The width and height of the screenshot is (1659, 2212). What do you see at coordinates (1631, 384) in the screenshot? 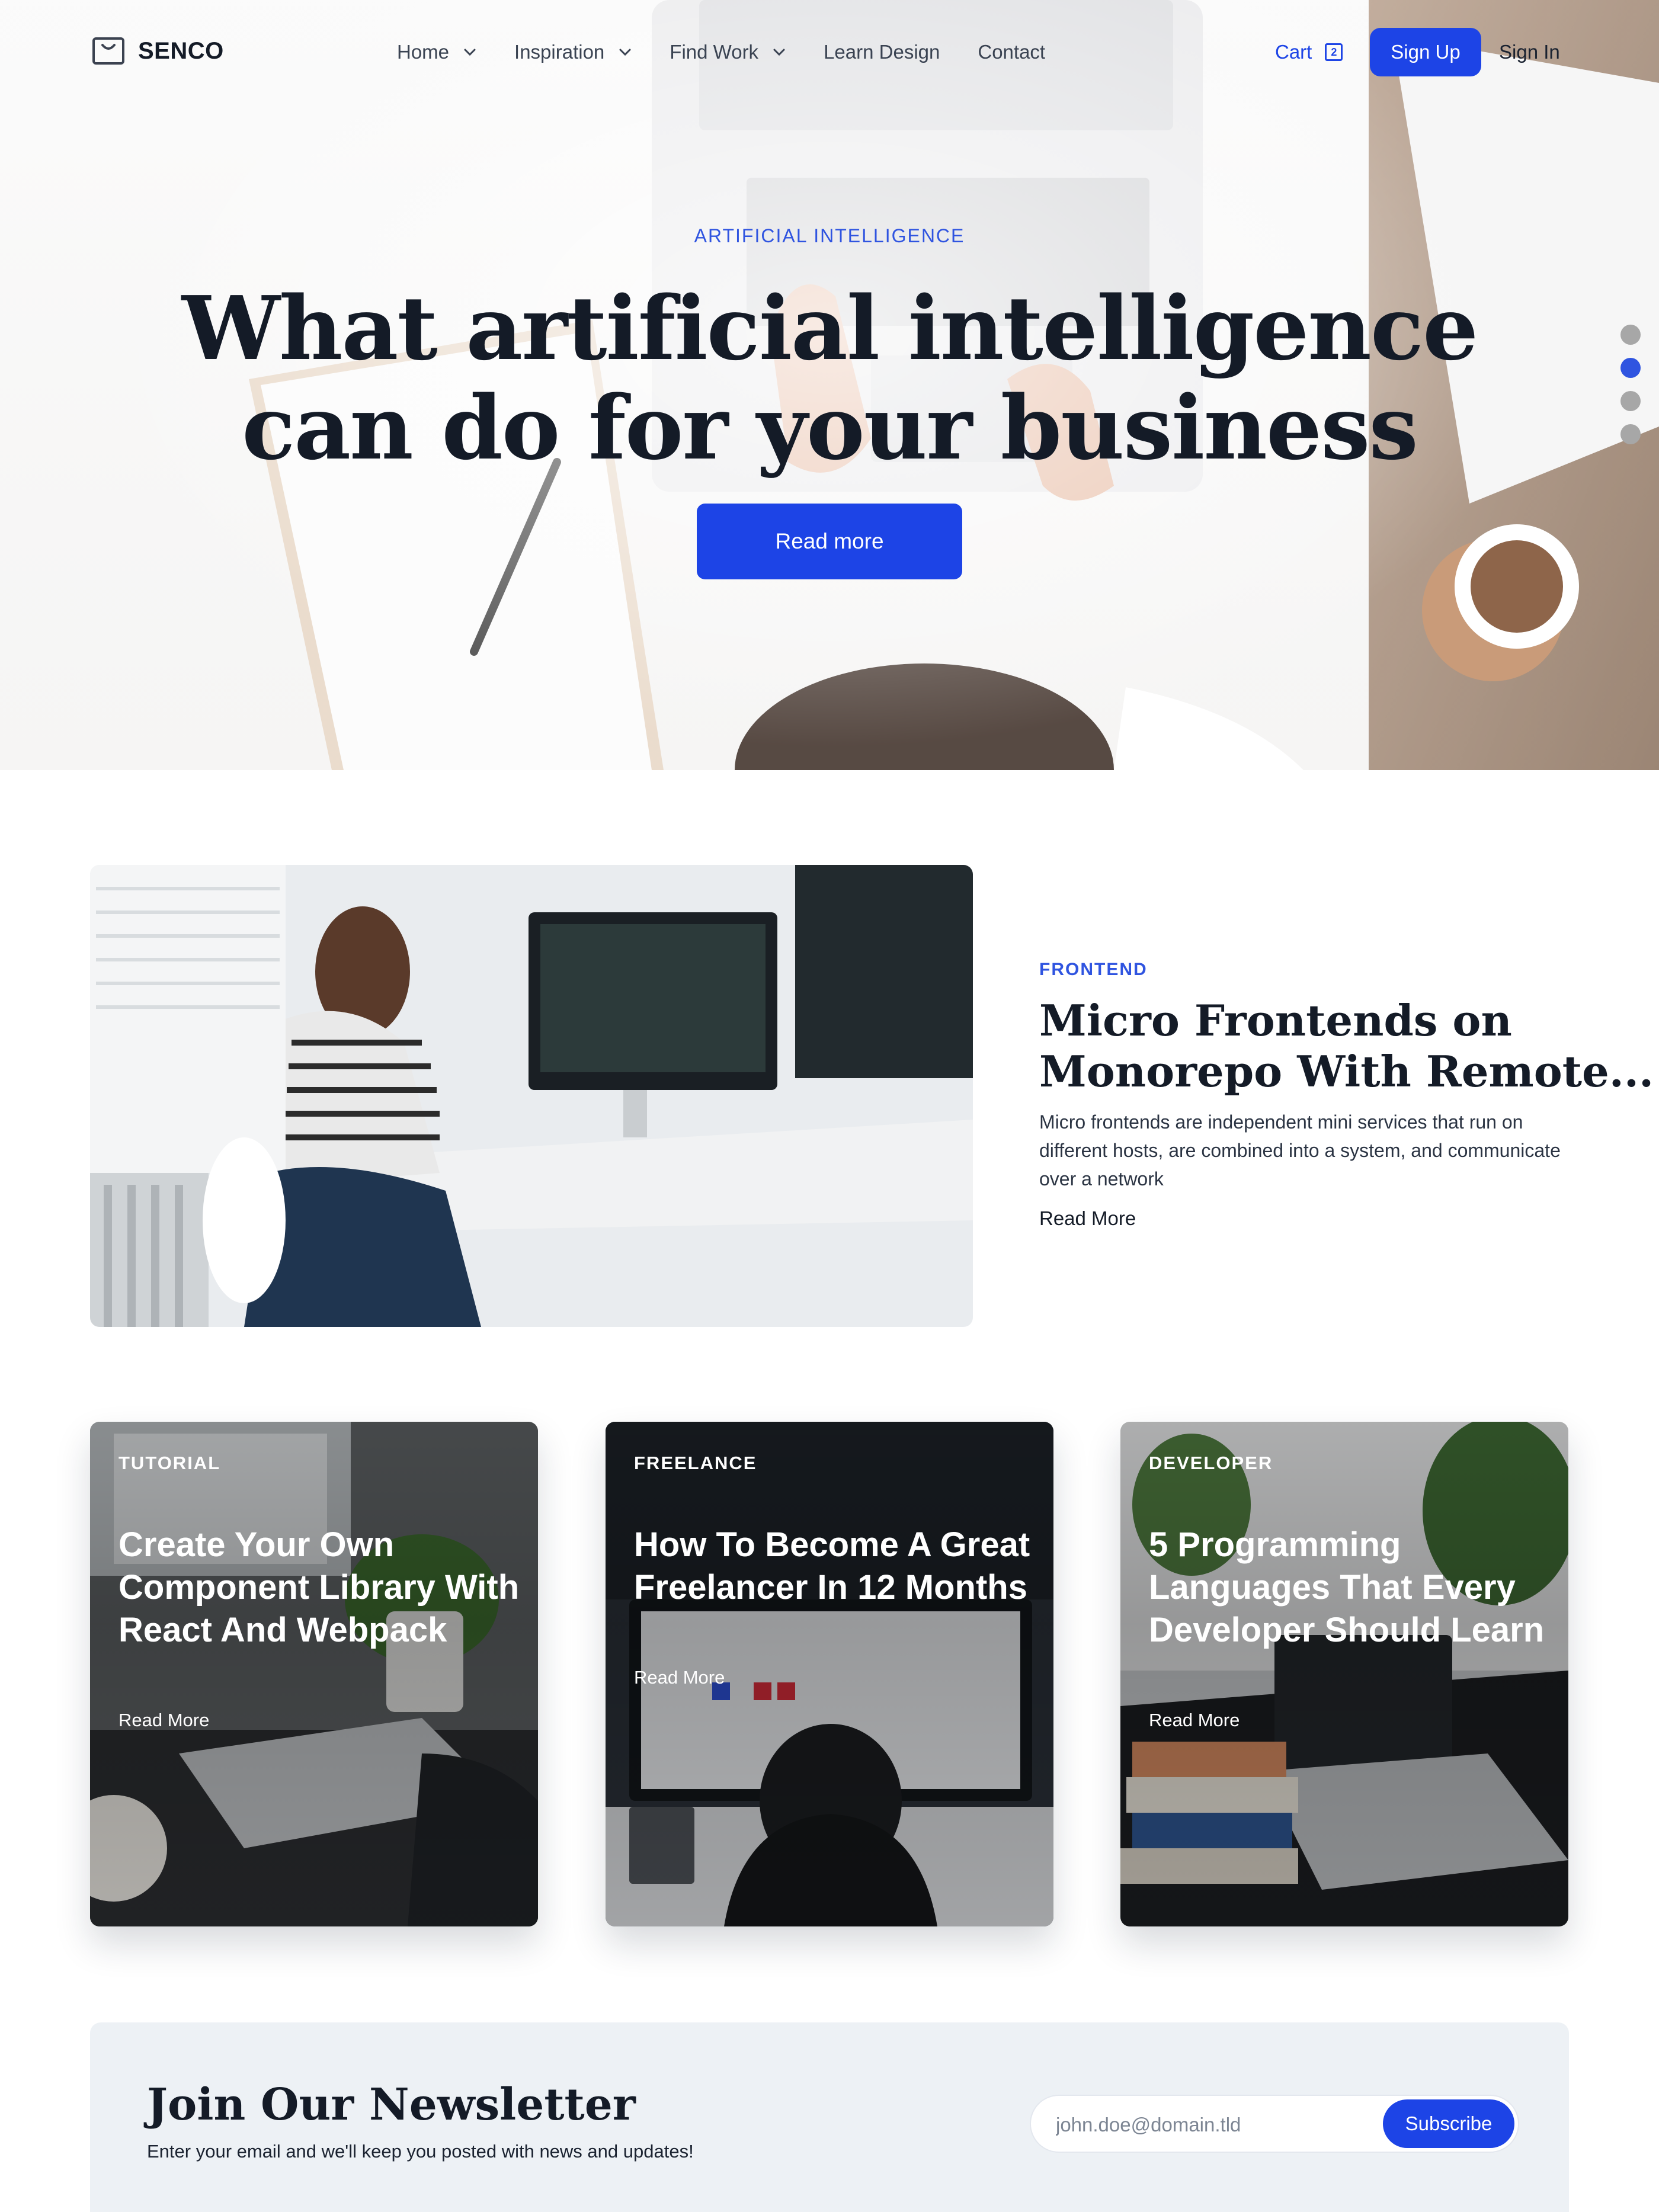
I see `slider-pagination` at bounding box center [1631, 384].